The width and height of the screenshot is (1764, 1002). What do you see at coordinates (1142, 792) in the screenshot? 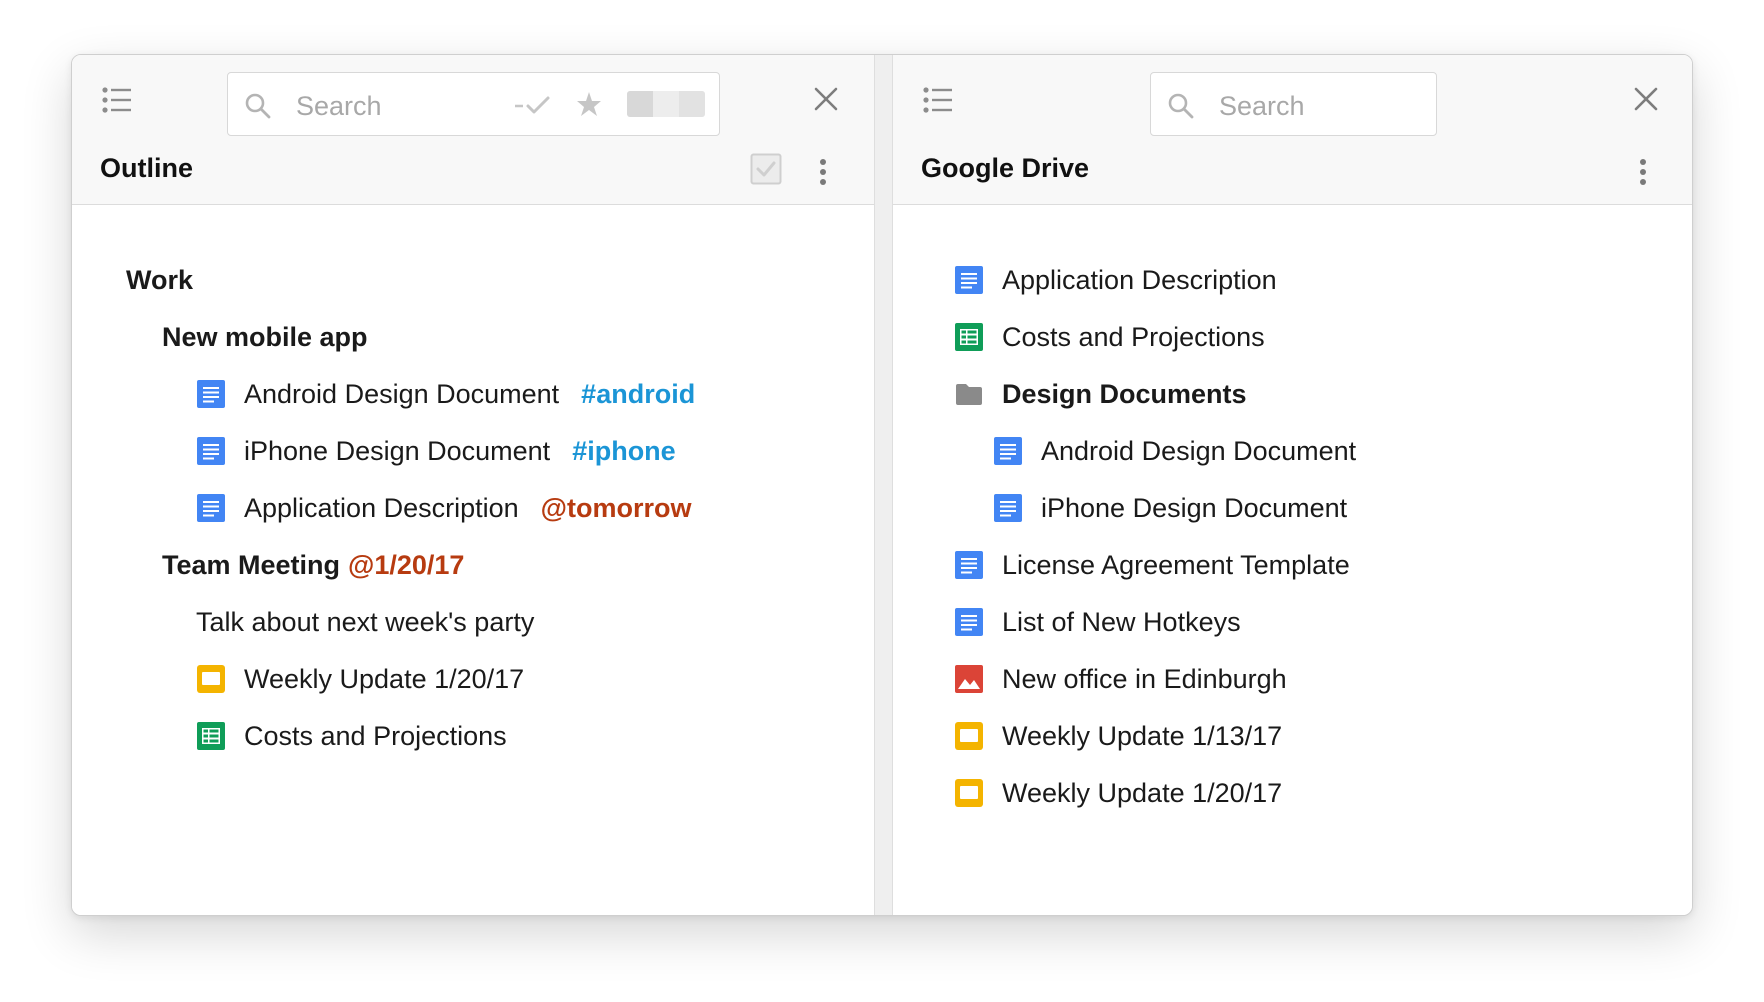
I see `file-name: Weekly Update 1/20/17` at bounding box center [1142, 792].